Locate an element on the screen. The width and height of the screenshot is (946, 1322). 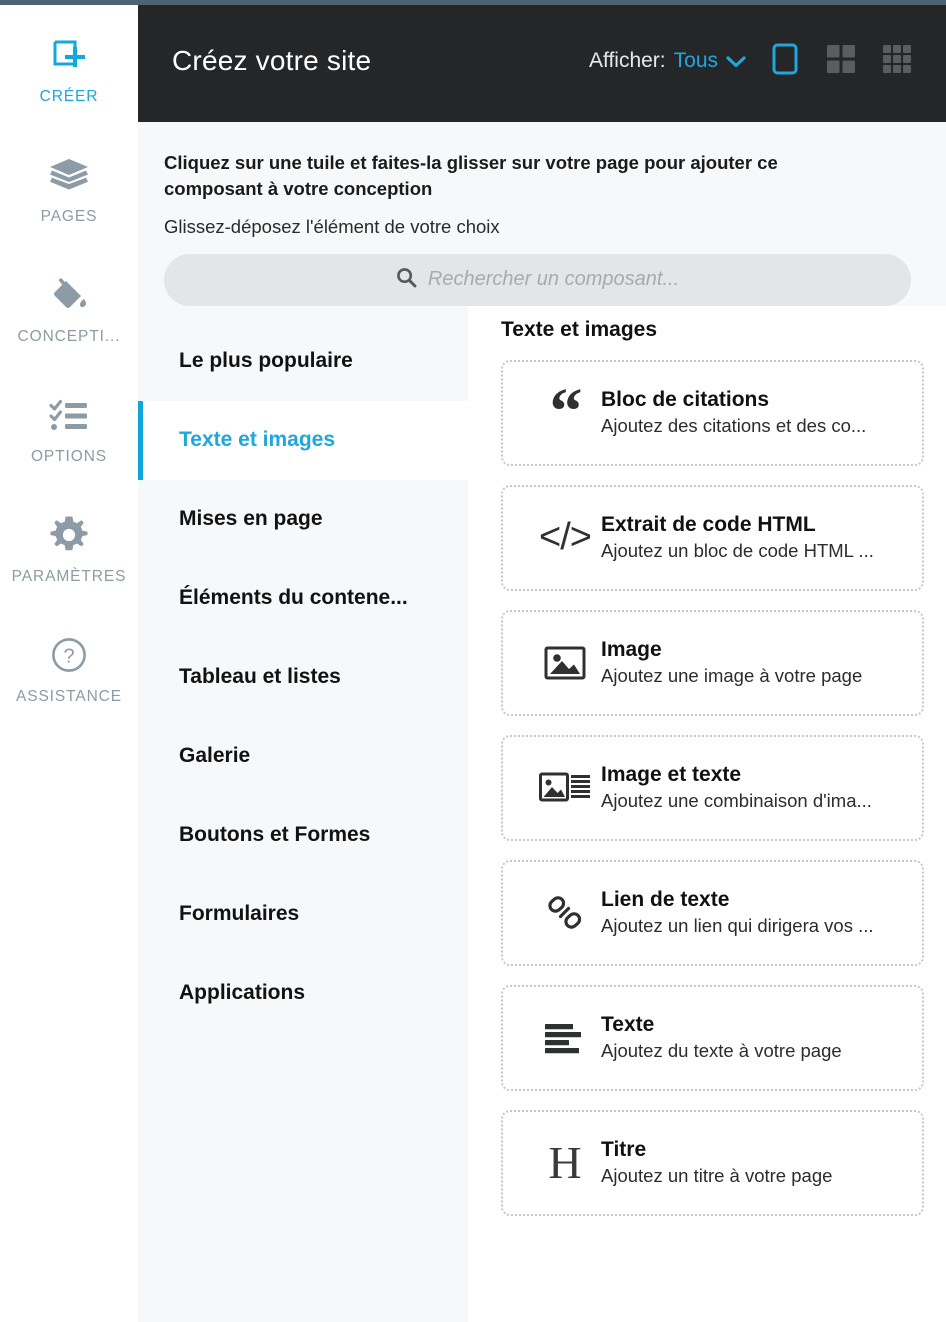
component-tile-image: Image Ajoutez une image à votre page is located at coordinates (712, 662).